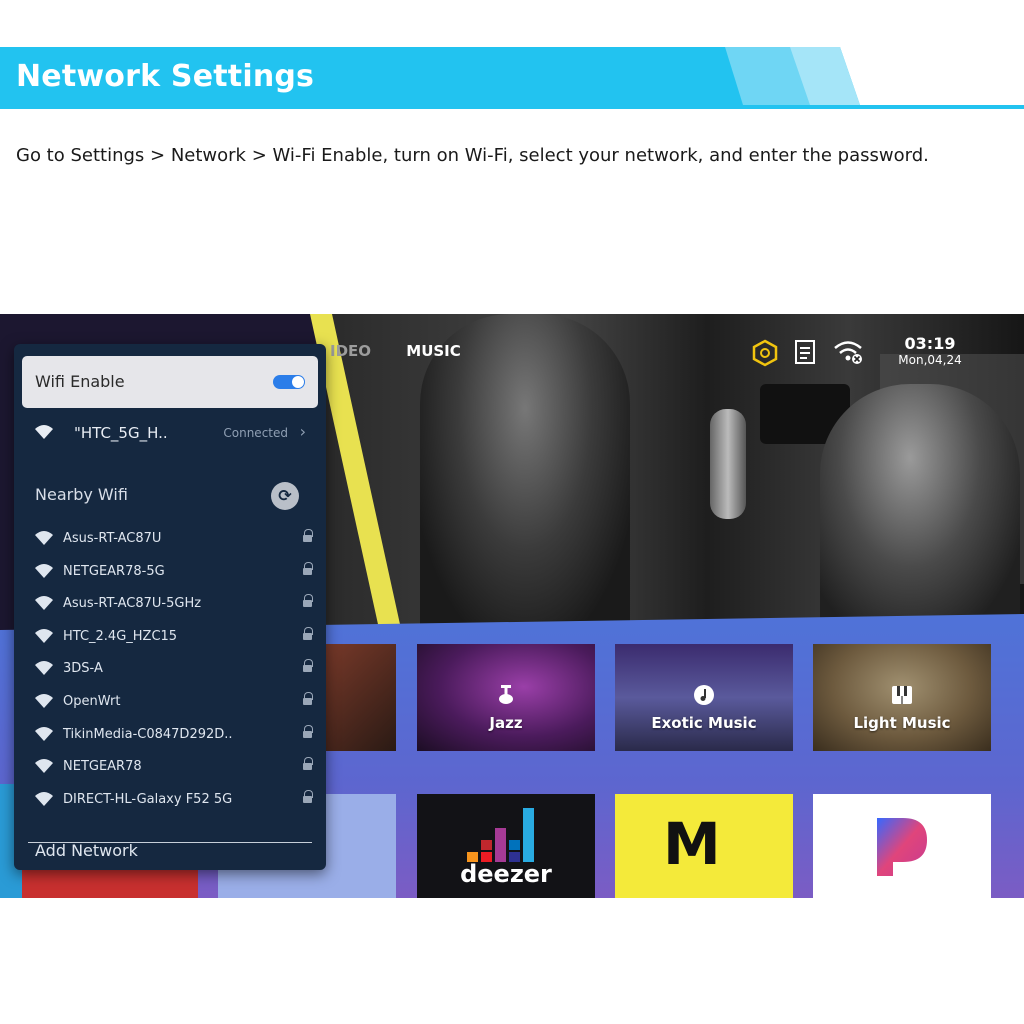 Image resolution: width=1024 pixels, height=1024 pixels. I want to click on hero-cameraman, so click(920, 507).